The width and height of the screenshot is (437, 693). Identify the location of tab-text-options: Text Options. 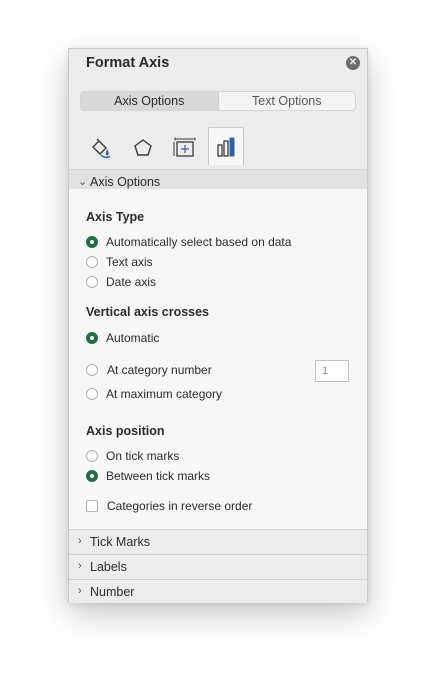
(287, 101).